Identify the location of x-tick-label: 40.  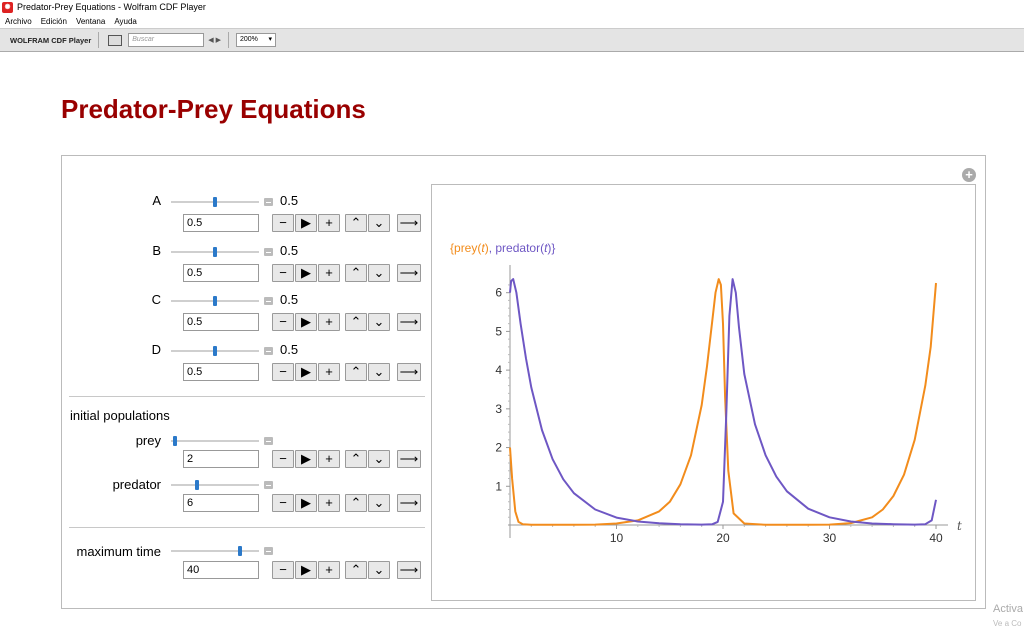
(936, 538).